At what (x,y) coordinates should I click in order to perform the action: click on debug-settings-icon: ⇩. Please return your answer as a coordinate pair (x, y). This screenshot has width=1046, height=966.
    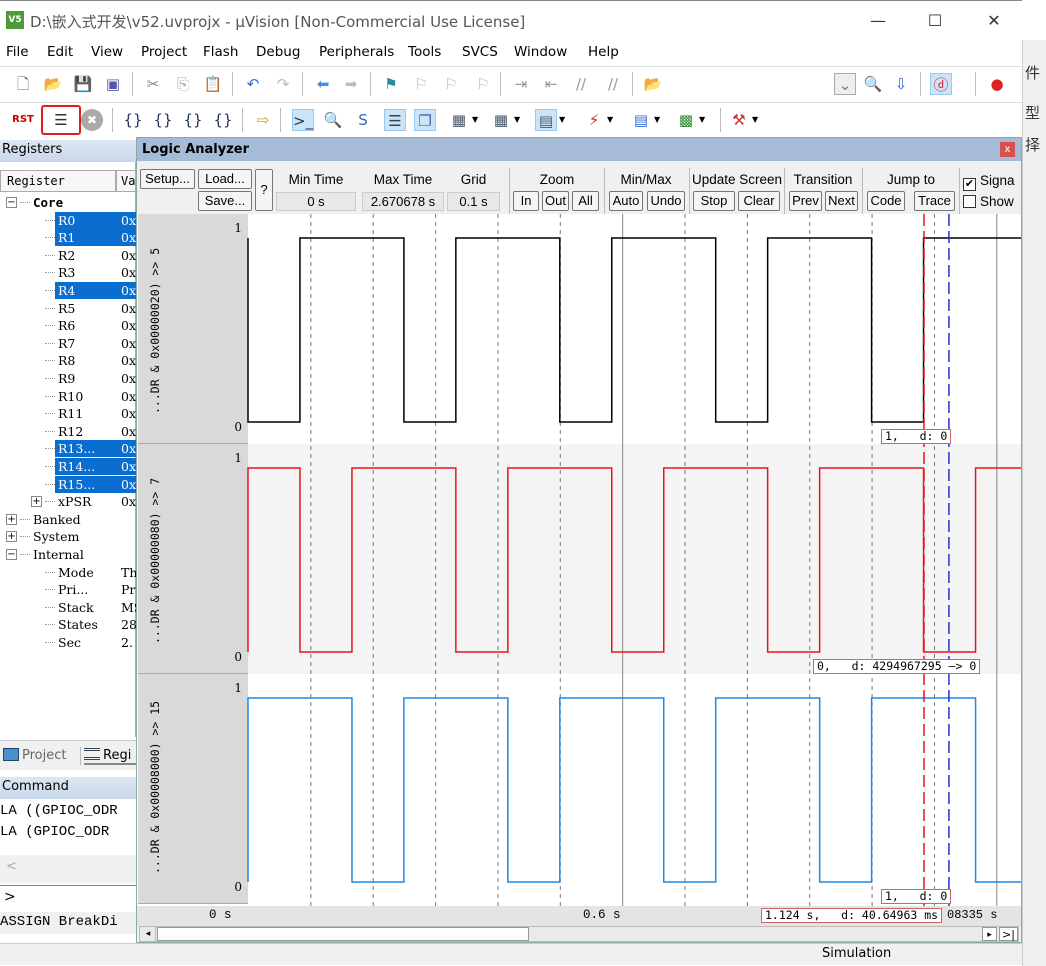
    Looking at the image, I should click on (901, 84).